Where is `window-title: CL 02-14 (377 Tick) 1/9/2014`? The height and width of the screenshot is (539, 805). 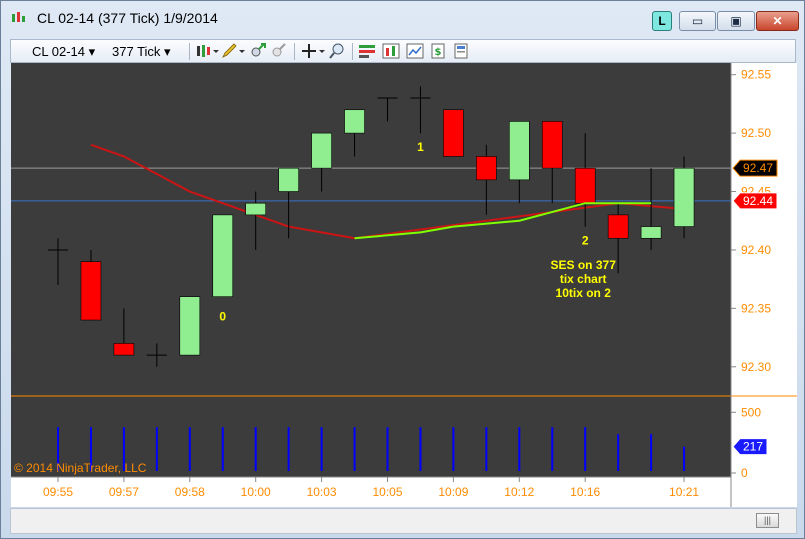
window-title: CL 02-14 (377 Tick) 1/9/2014 is located at coordinates (127, 18).